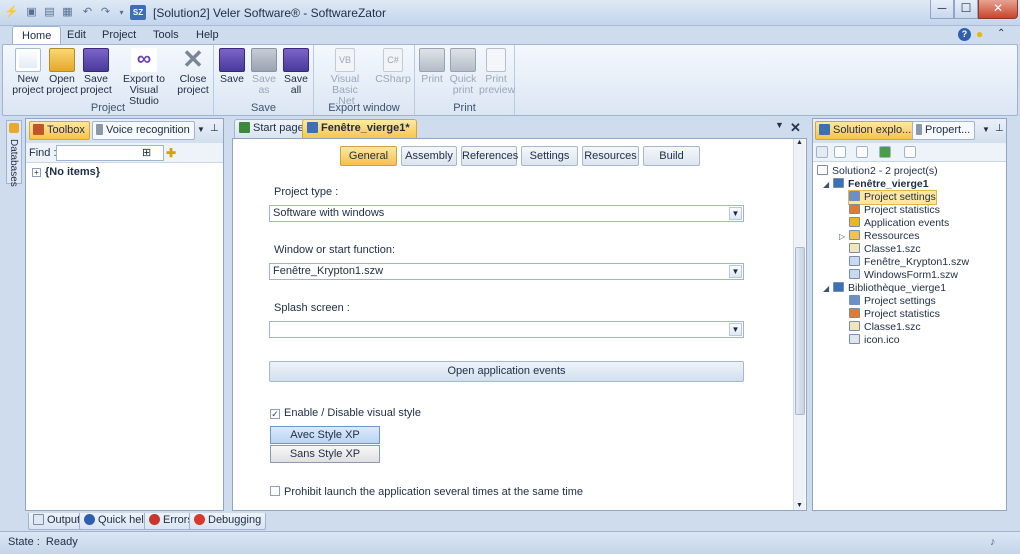  Describe the element at coordinates (432, 66) in the screenshot. I see `print-button: Print` at that location.